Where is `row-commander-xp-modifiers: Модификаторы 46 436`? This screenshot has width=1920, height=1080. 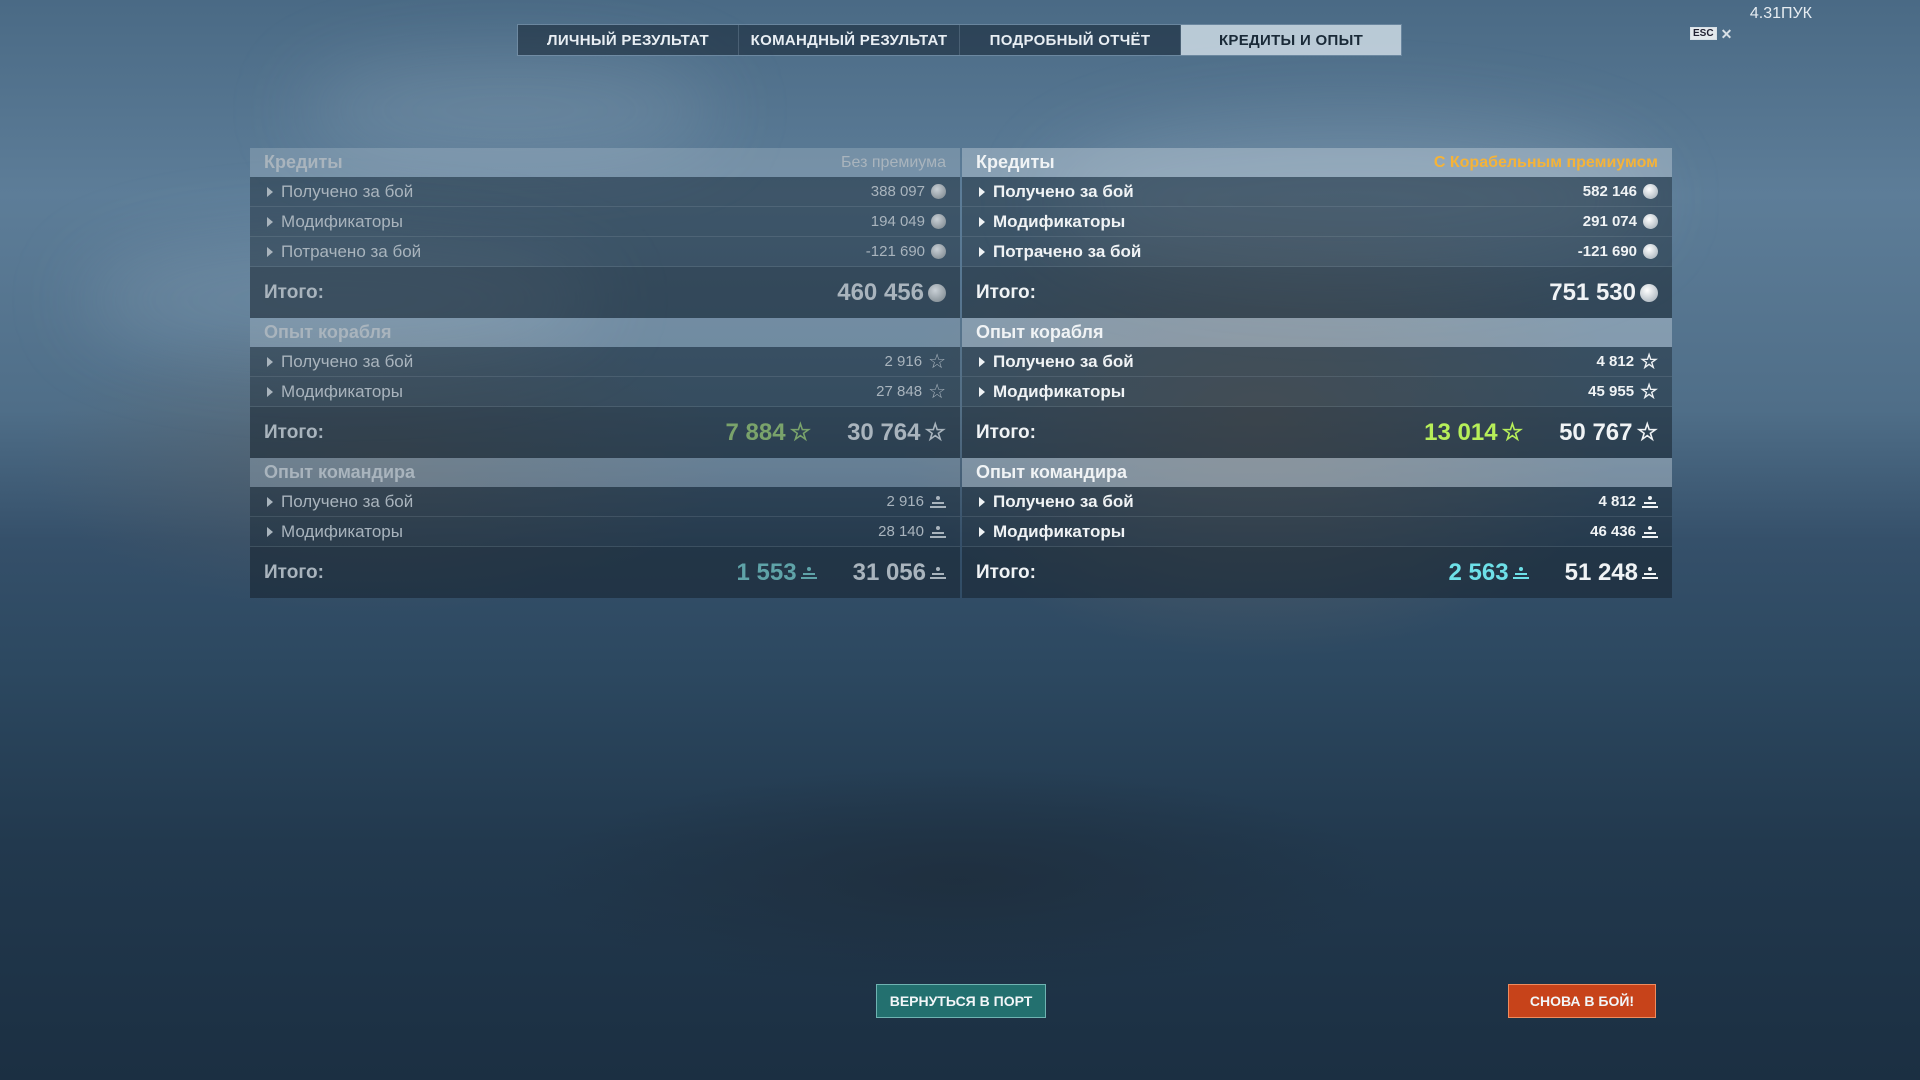
row-commander-xp-modifiers: Модификаторы 46 436 is located at coordinates (1317, 532).